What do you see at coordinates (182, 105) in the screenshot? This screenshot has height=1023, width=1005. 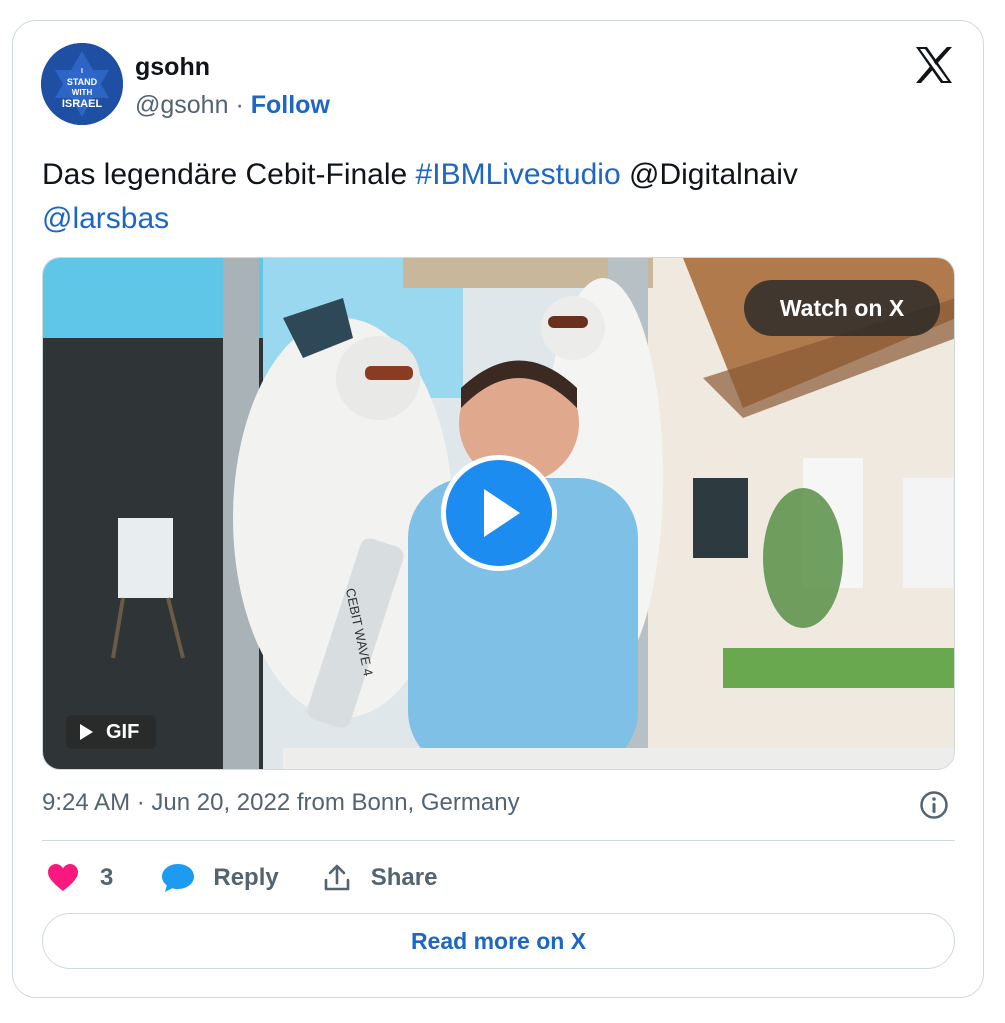 I see `author-handle: @gsohn` at bounding box center [182, 105].